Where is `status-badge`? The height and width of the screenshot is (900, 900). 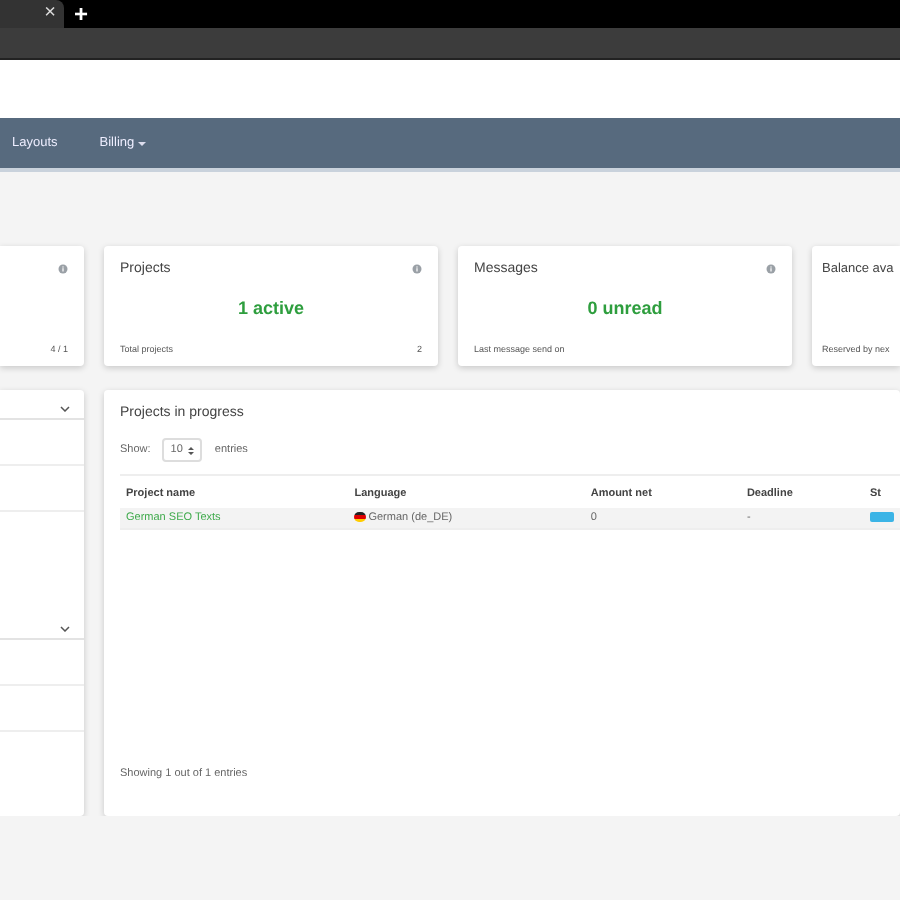
status-badge is located at coordinates (882, 517).